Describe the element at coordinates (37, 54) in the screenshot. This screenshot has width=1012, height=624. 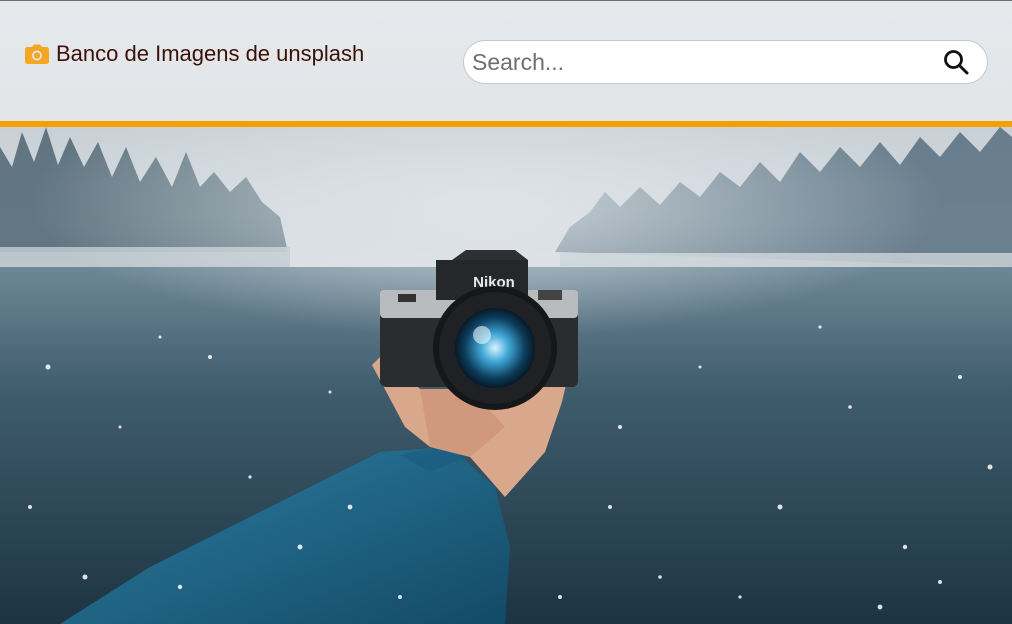
I see `camera-icon` at that location.